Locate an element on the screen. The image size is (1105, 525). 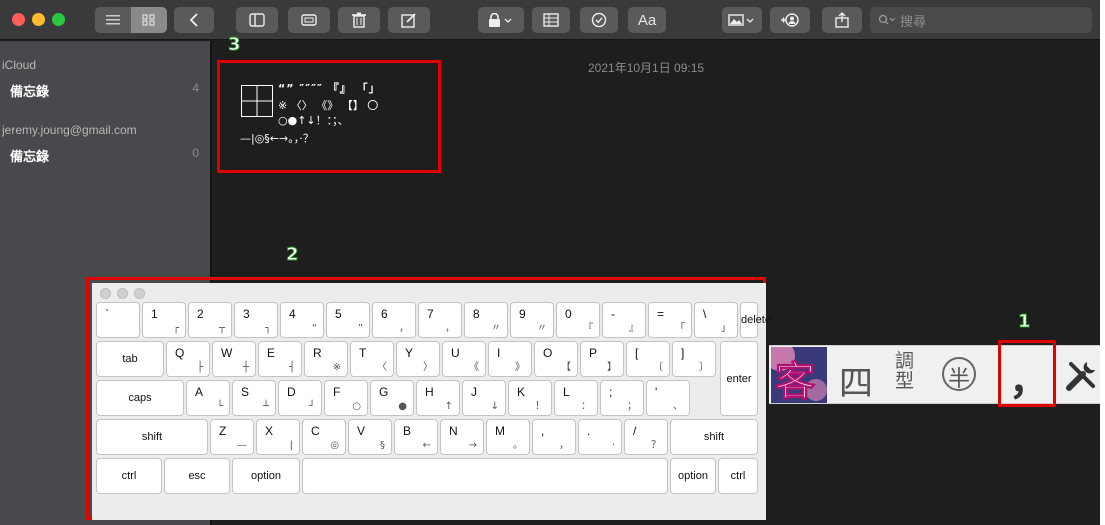
key-2: E ┤ is located at coordinates (280, 359).